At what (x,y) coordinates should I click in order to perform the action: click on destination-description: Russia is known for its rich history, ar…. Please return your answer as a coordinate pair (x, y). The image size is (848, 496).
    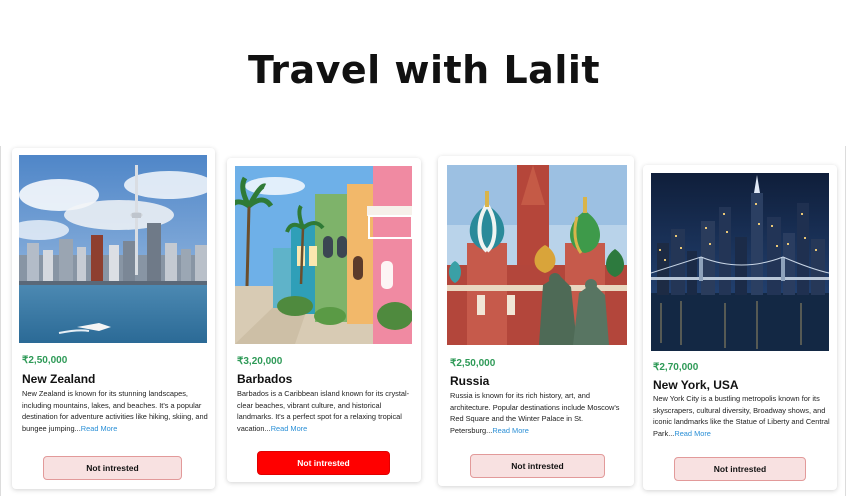
    Looking at the image, I should click on (539, 413).